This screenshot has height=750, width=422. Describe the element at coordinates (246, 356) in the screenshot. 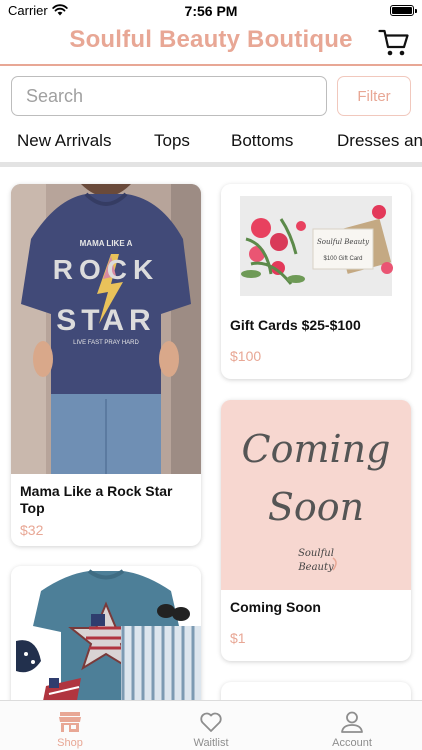

I see `product-price: $100` at that location.